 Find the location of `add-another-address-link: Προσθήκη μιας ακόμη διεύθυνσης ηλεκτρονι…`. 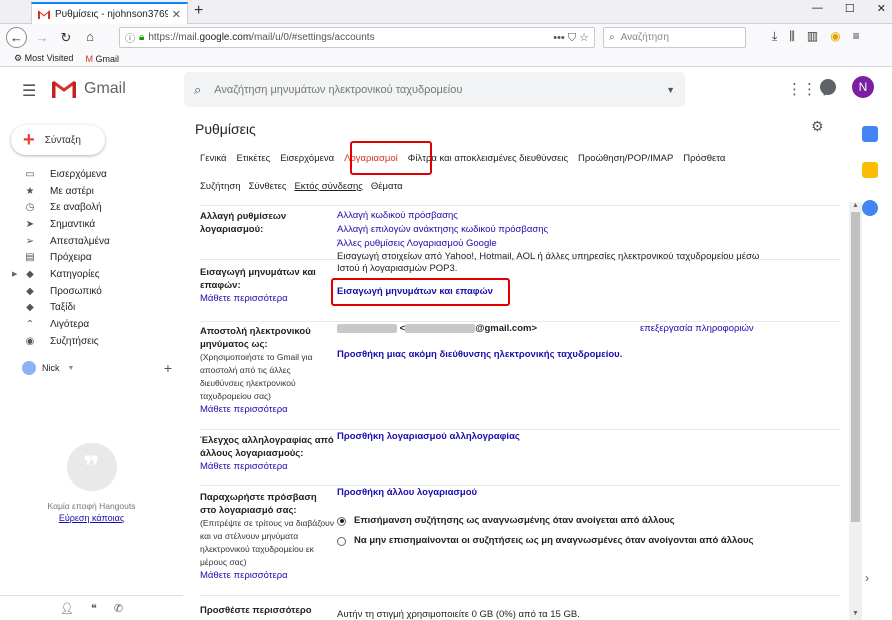

add-another-address-link: Προσθήκη μιας ακόμη διεύθυνσης ηλεκτρονι… is located at coordinates (587, 355).